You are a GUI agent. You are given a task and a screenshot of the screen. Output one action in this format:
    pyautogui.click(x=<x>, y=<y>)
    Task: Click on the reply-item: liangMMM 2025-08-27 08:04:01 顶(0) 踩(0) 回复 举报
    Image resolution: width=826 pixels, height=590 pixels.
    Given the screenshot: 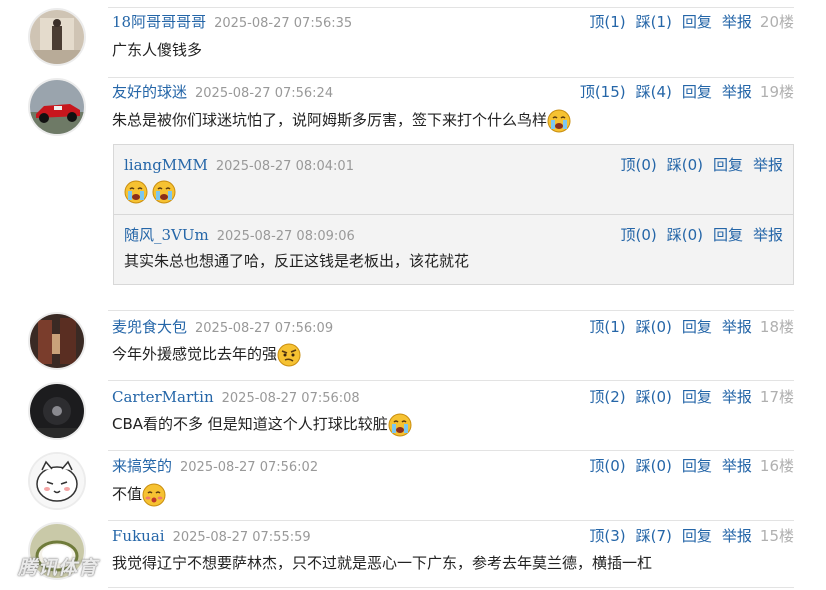 What is the action you would take?
    pyautogui.click(x=453, y=179)
    